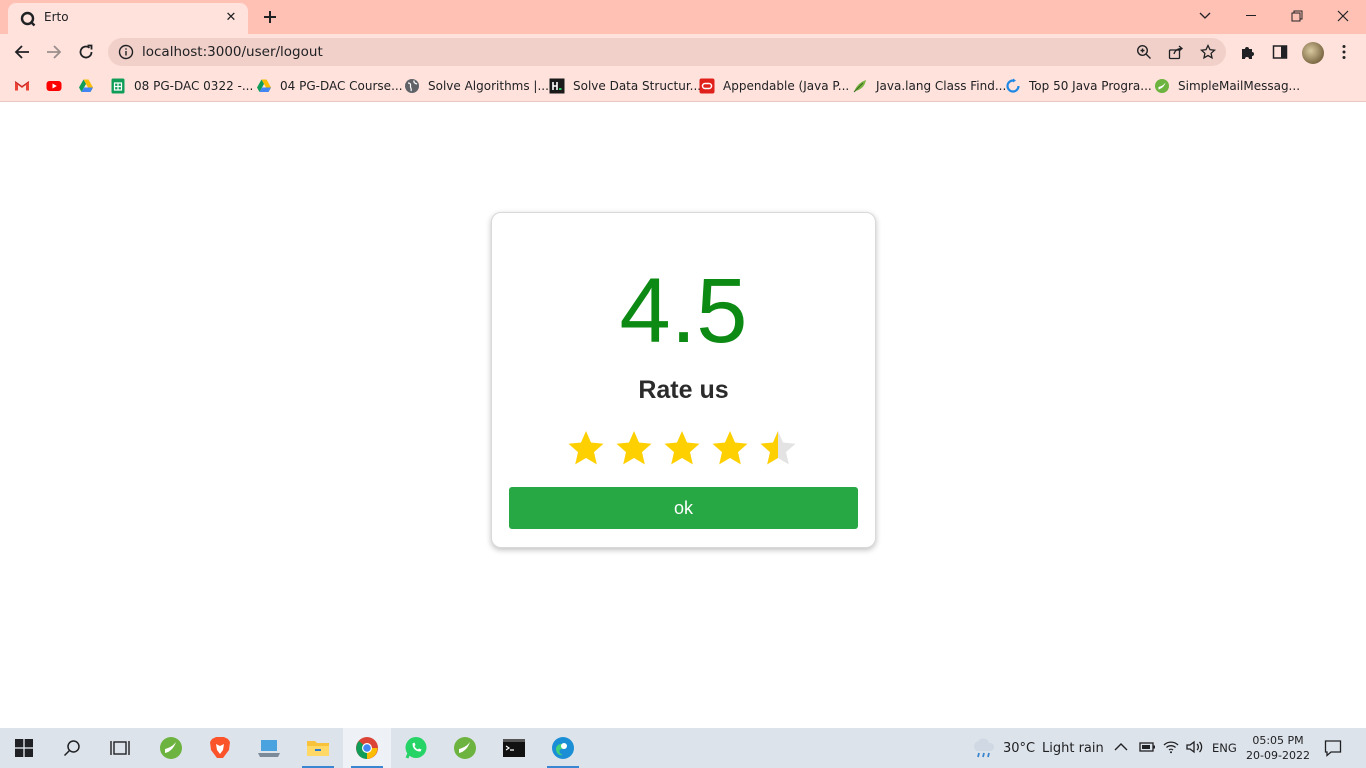 Image resolution: width=1366 pixels, height=768 pixels. What do you see at coordinates (1333, 748) in the screenshot?
I see `notification-icon` at bounding box center [1333, 748].